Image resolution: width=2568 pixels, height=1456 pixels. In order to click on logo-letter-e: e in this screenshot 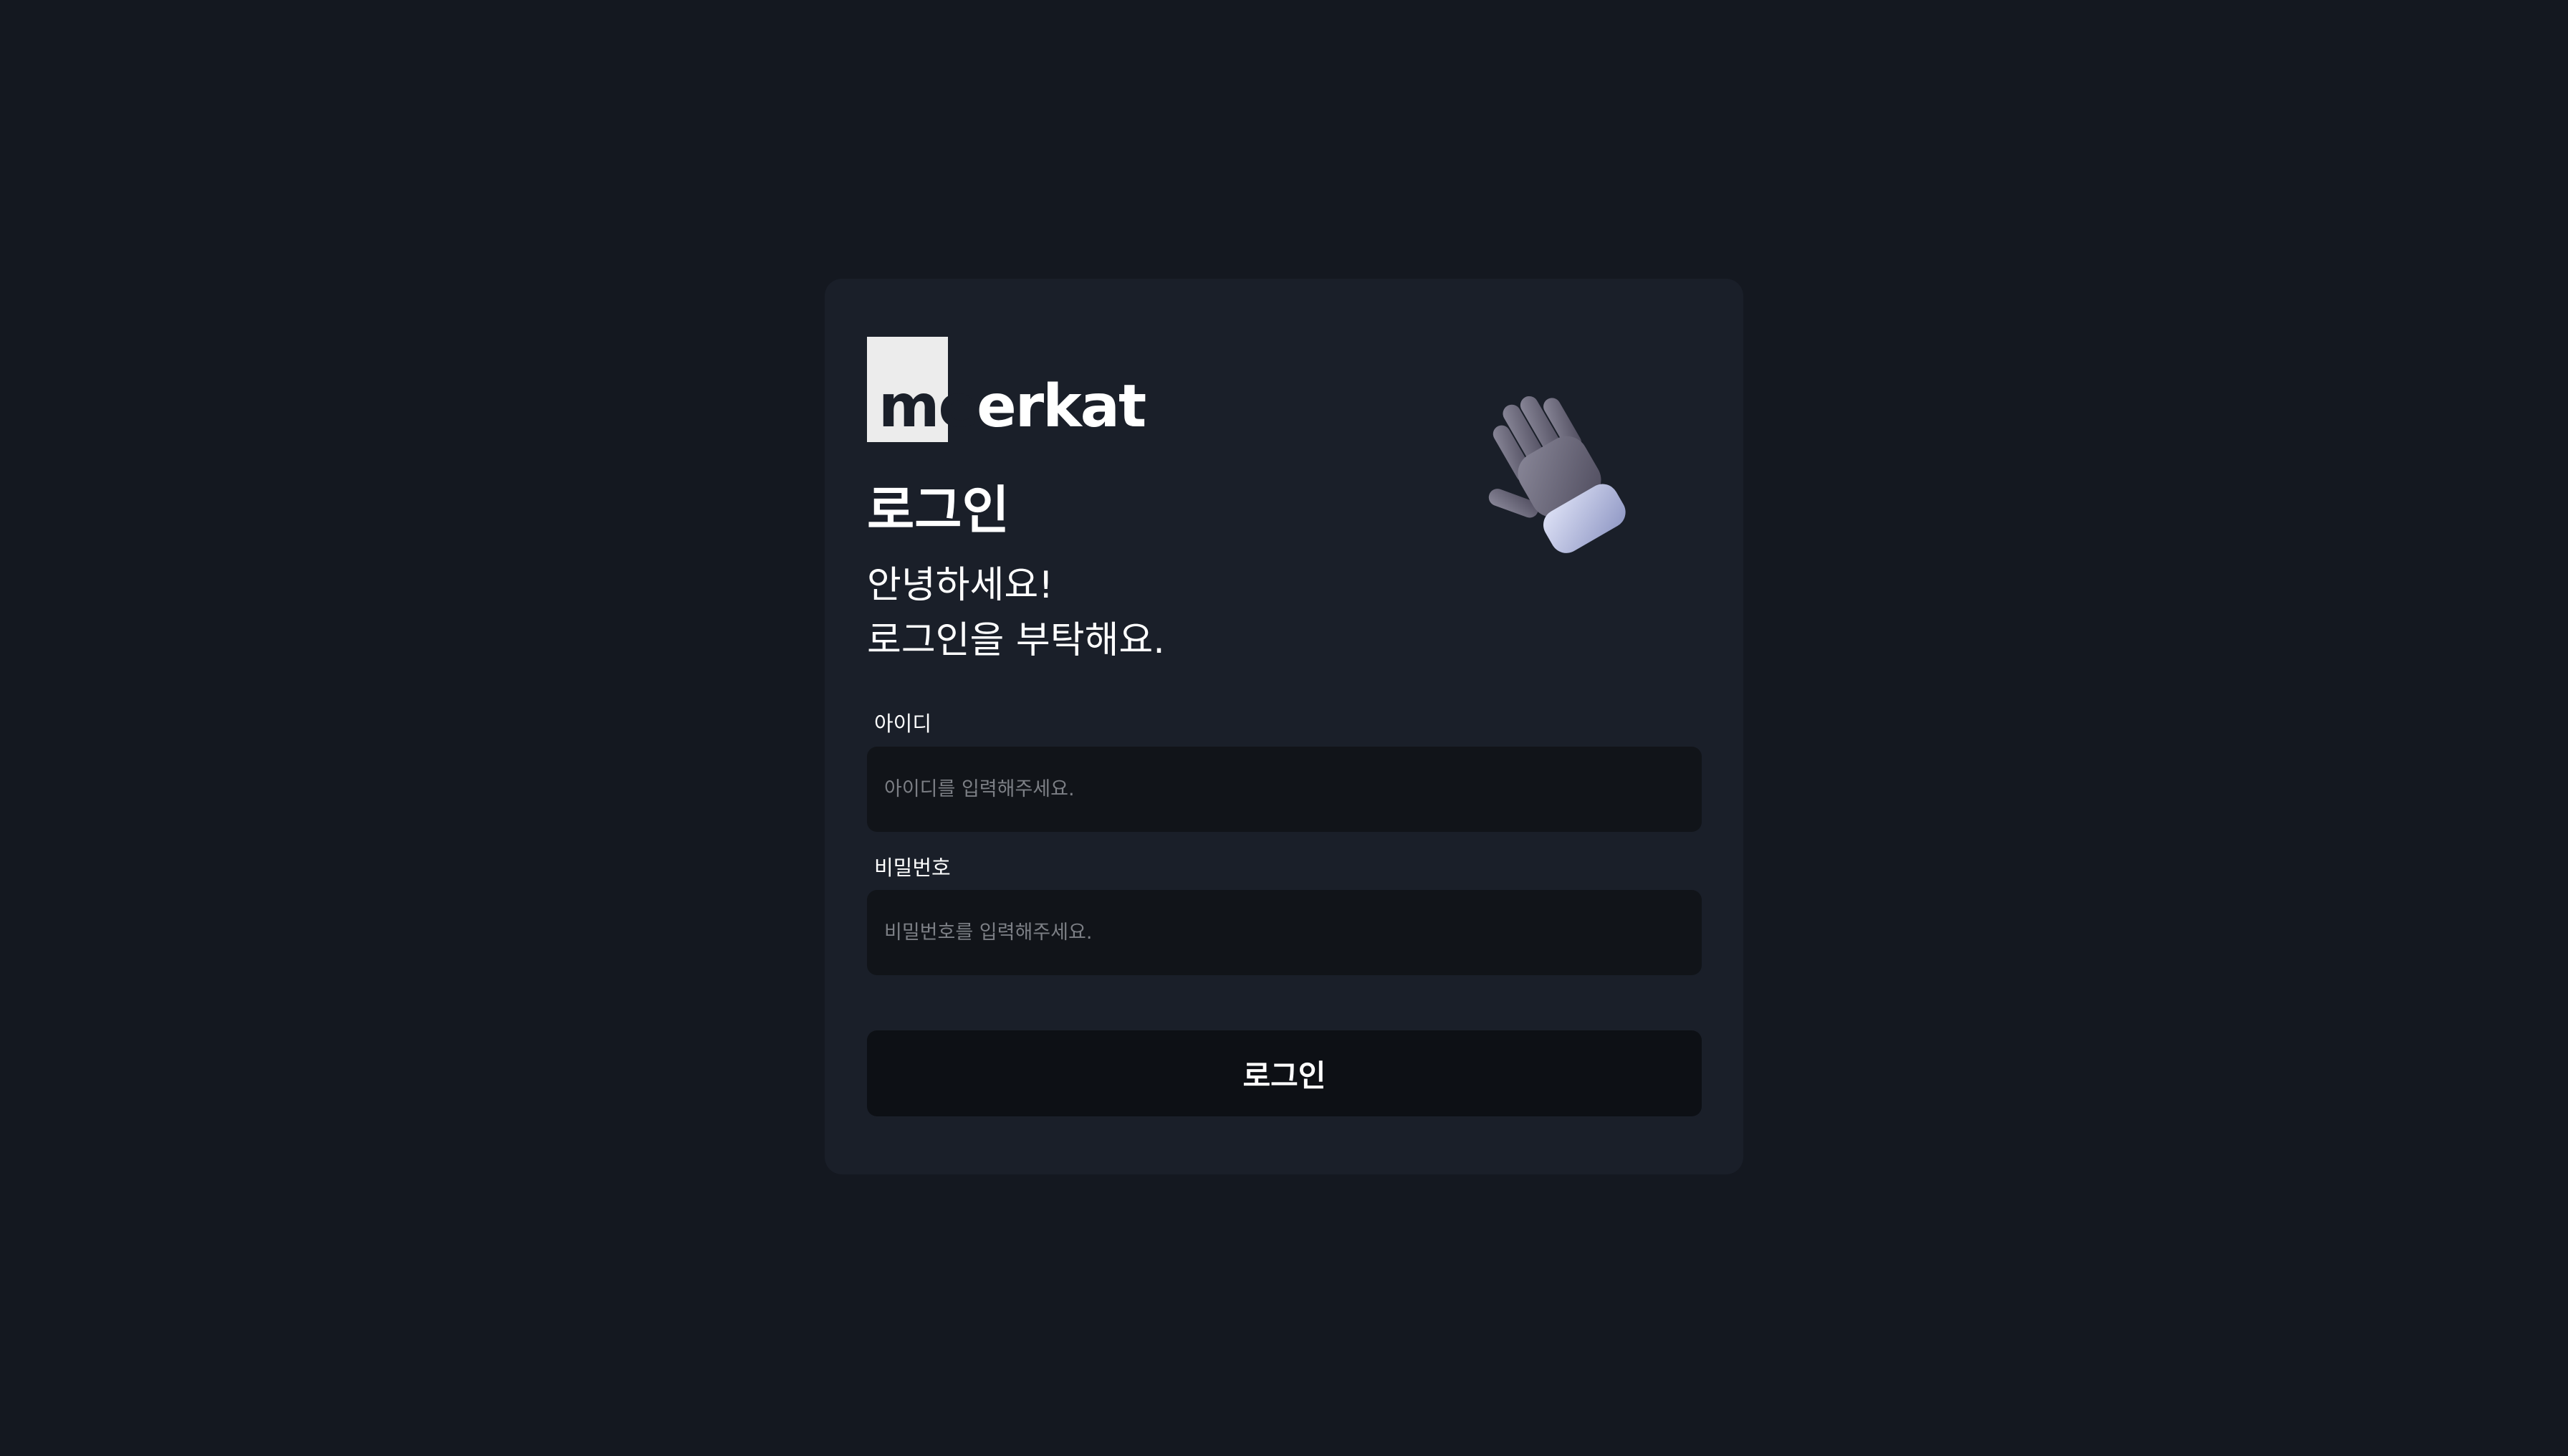, I will do `click(958, 407)`.